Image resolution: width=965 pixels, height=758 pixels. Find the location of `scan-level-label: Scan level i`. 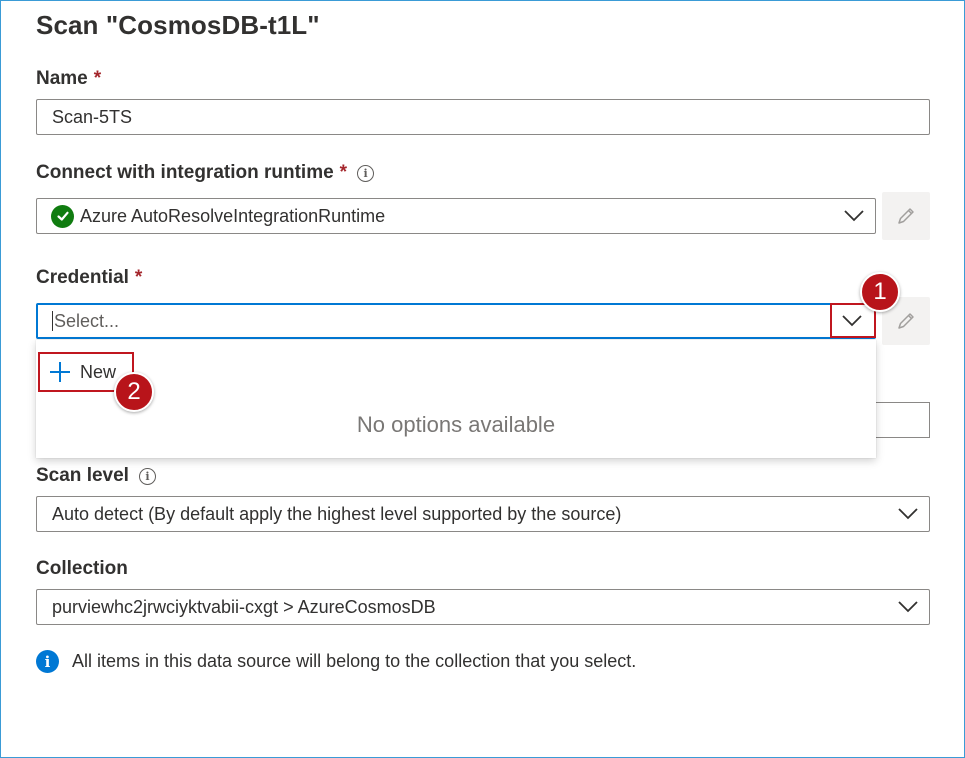

scan-level-label: Scan level i is located at coordinates (96, 476).